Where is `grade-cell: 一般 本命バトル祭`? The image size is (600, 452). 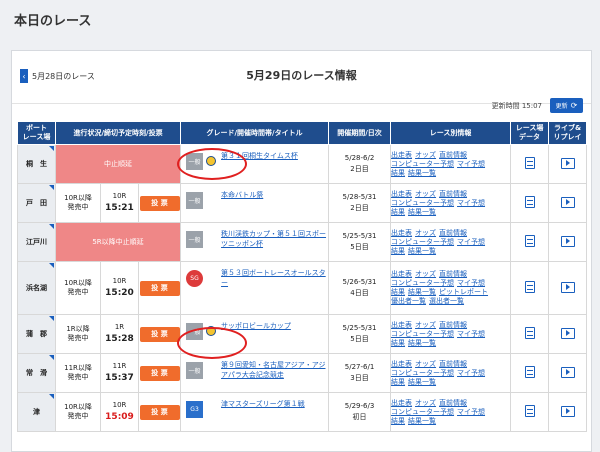
grade-cell: 一般 本命バトル祭 is located at coordinates (255, 203).